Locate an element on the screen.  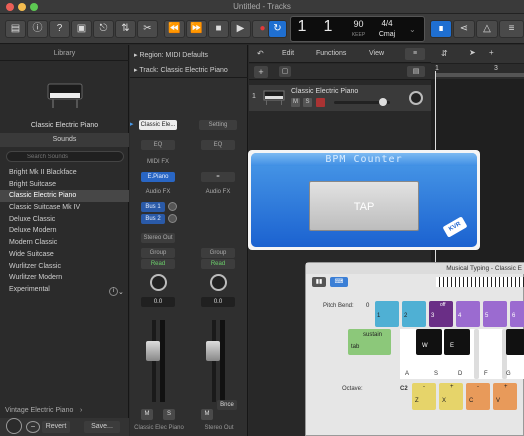
output-slot: Stereo Out is located at coordinates (158, 238).